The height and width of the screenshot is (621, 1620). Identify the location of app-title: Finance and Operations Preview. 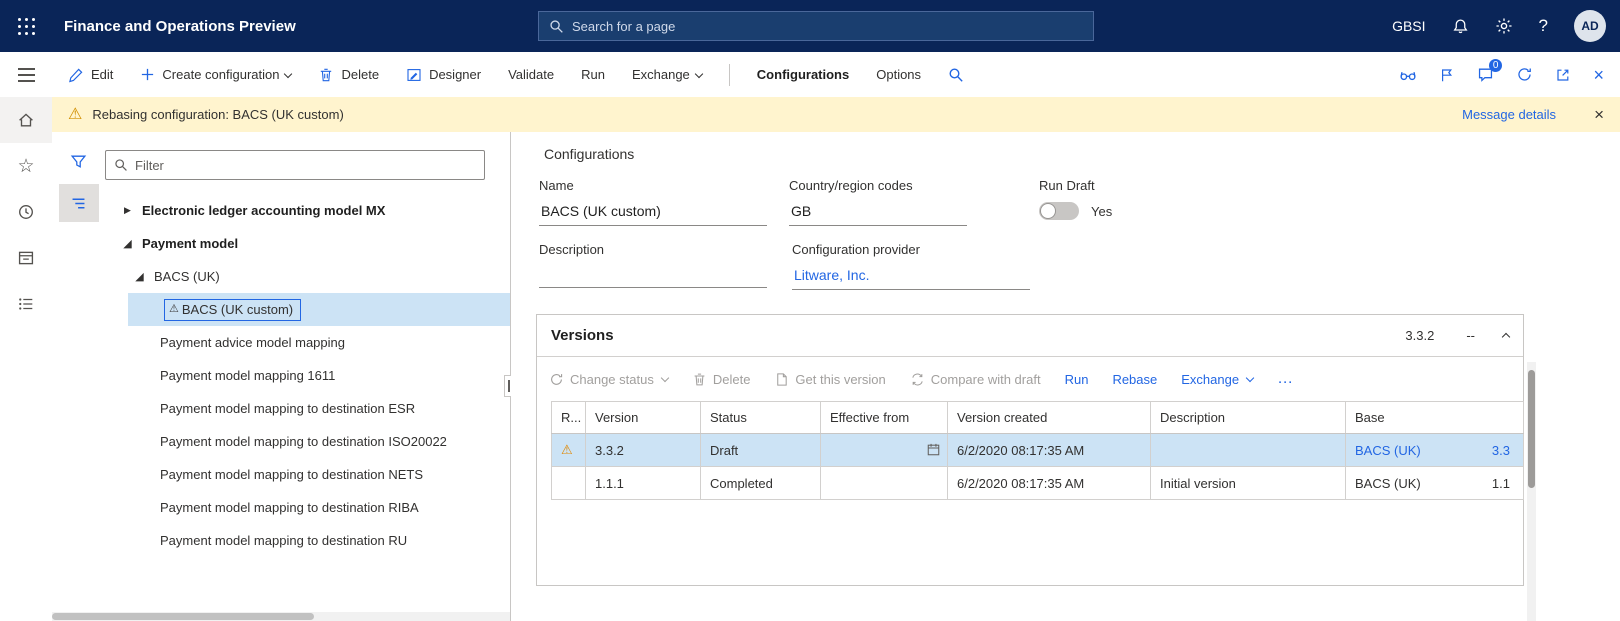
(180, 26).